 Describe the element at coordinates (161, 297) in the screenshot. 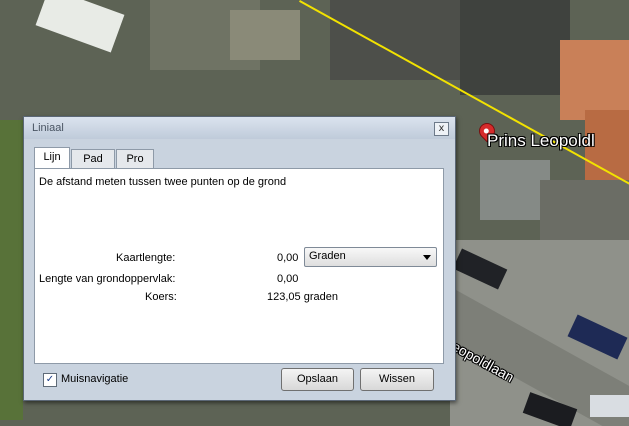

I see `heading-label: Koers:` at that location.